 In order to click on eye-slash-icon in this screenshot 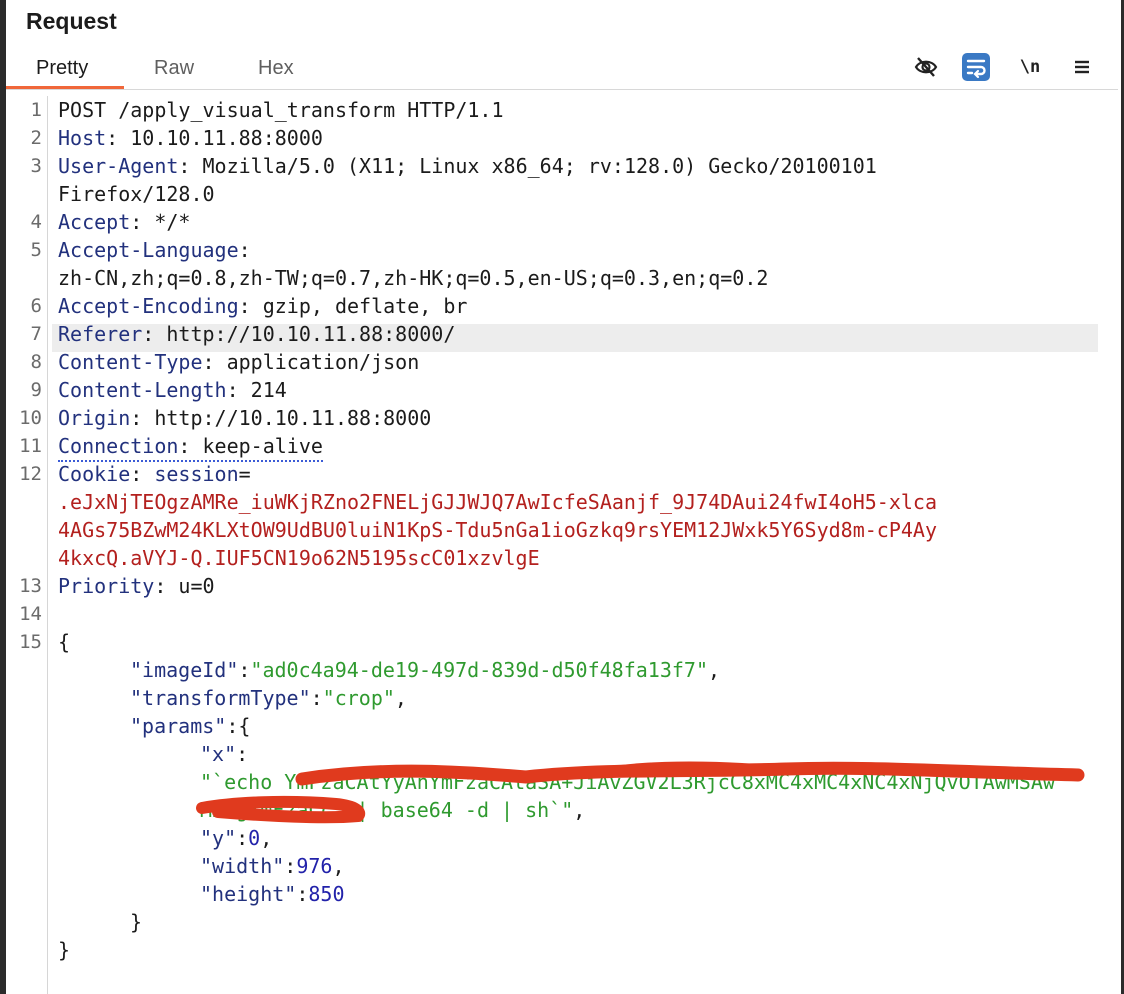, I will do `click(926, 67)`.